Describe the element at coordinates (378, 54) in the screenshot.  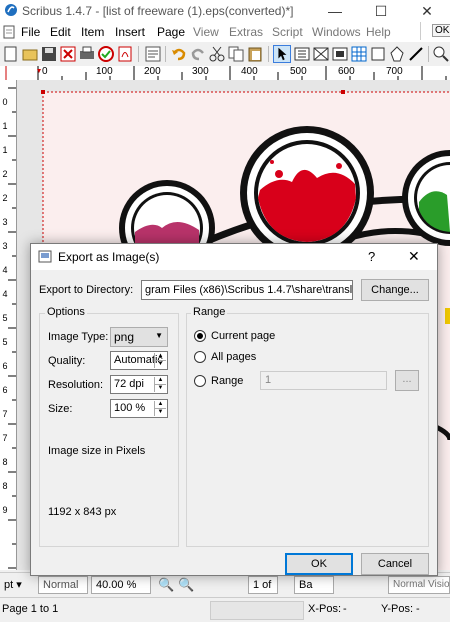
I see `shape-icon` at that location.